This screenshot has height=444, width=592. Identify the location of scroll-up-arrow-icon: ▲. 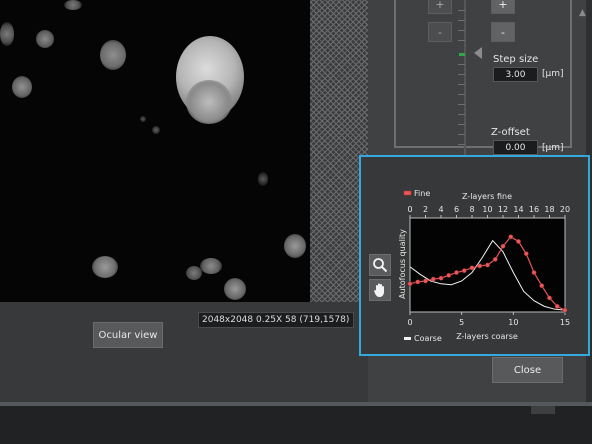
(583, 15).